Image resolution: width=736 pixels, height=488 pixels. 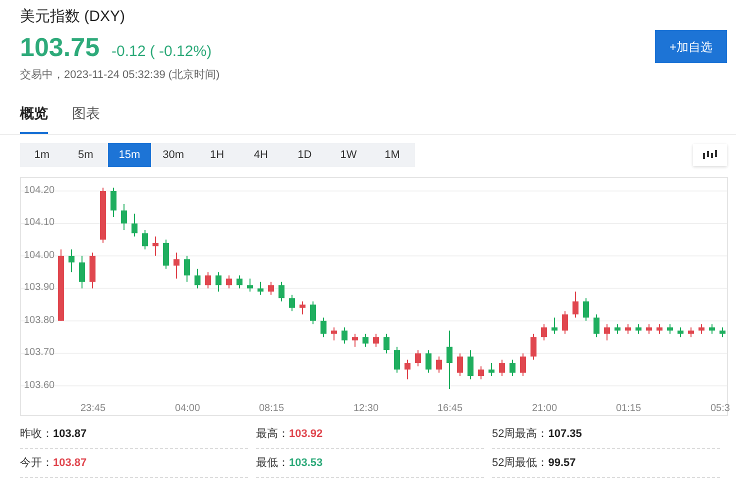 What do you see at coordinates (39, 320) in the screenshot?
I see `y-axis-label: 103.80` at bounding box center [39, 320].